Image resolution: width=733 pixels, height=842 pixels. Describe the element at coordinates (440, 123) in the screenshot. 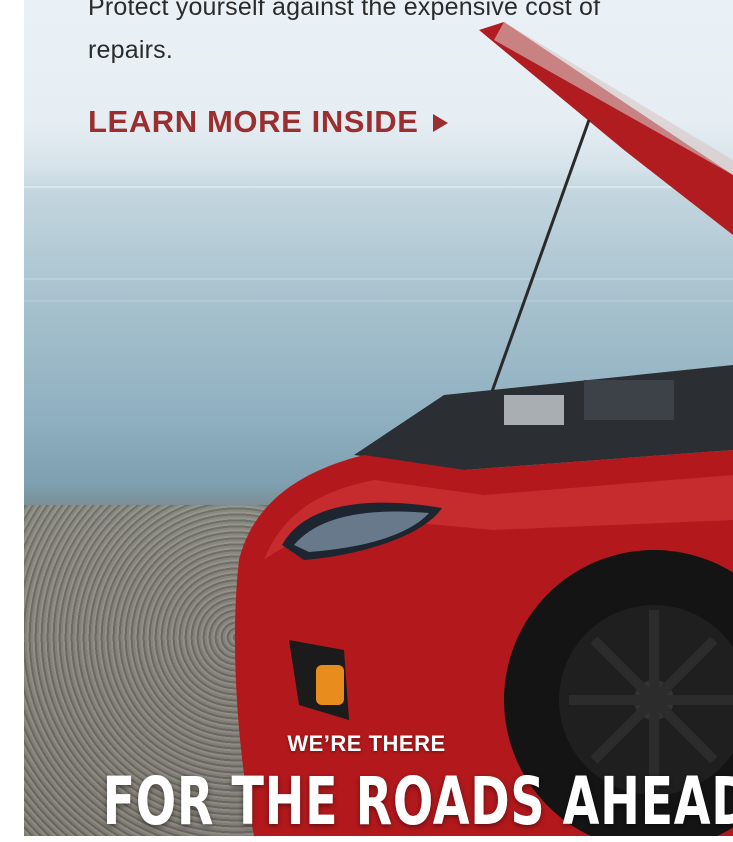

I see `play-triangle-icon` at that location.